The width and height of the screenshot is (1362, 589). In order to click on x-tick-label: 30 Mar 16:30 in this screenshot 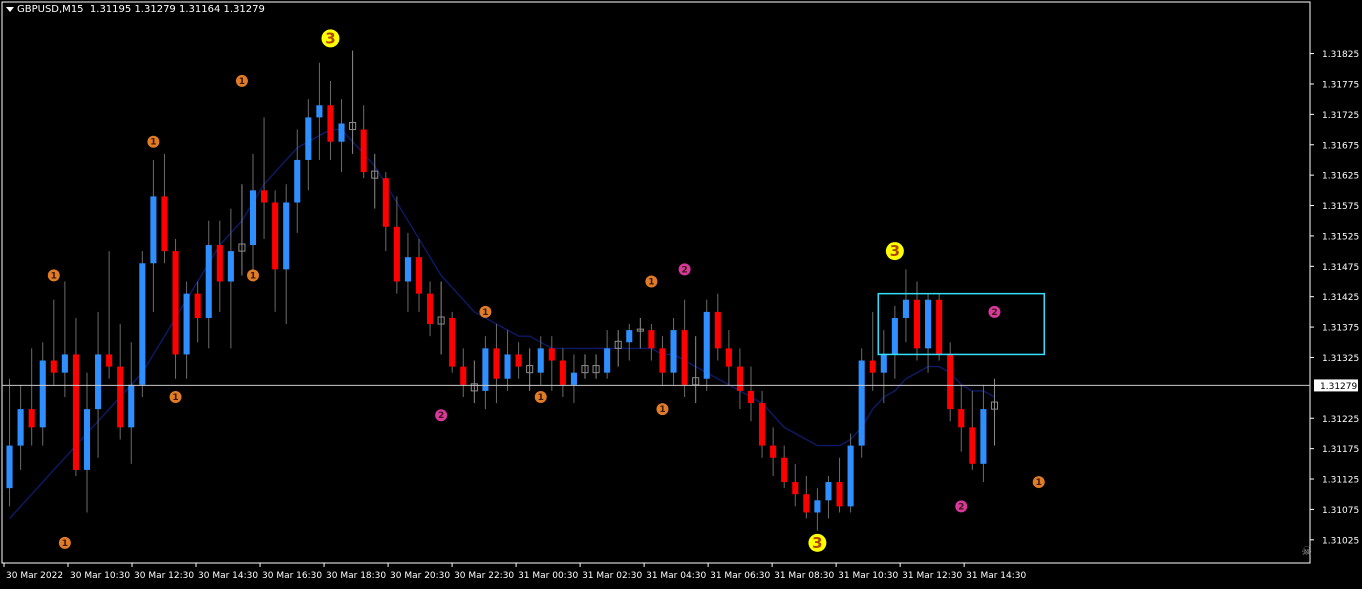, I will do `click(292, 576)`.